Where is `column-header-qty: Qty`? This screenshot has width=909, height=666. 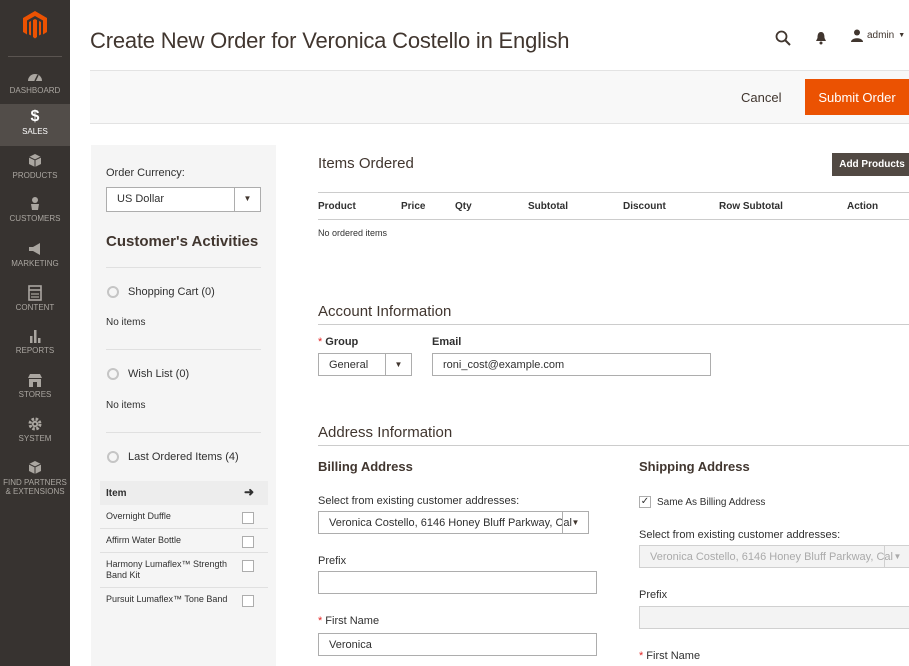
column-header-qty: Qty is located at coordinates (463, 206).